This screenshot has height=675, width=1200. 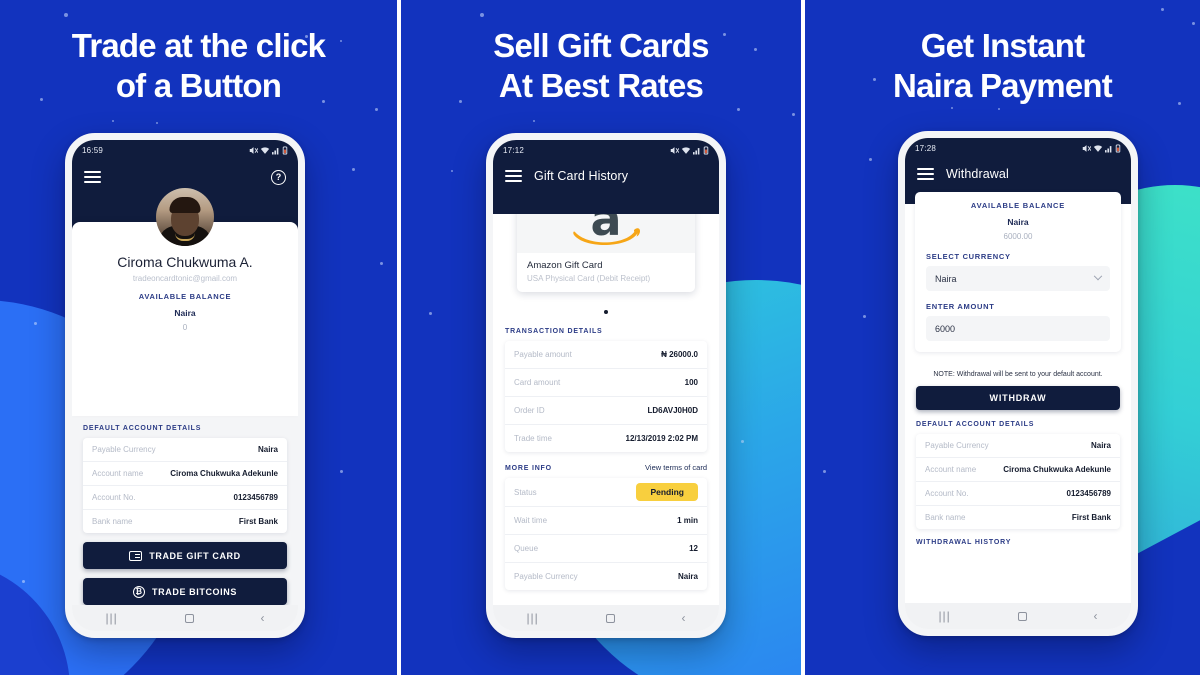 I want to click on row-key: Queue, so click(x=526, y=548).